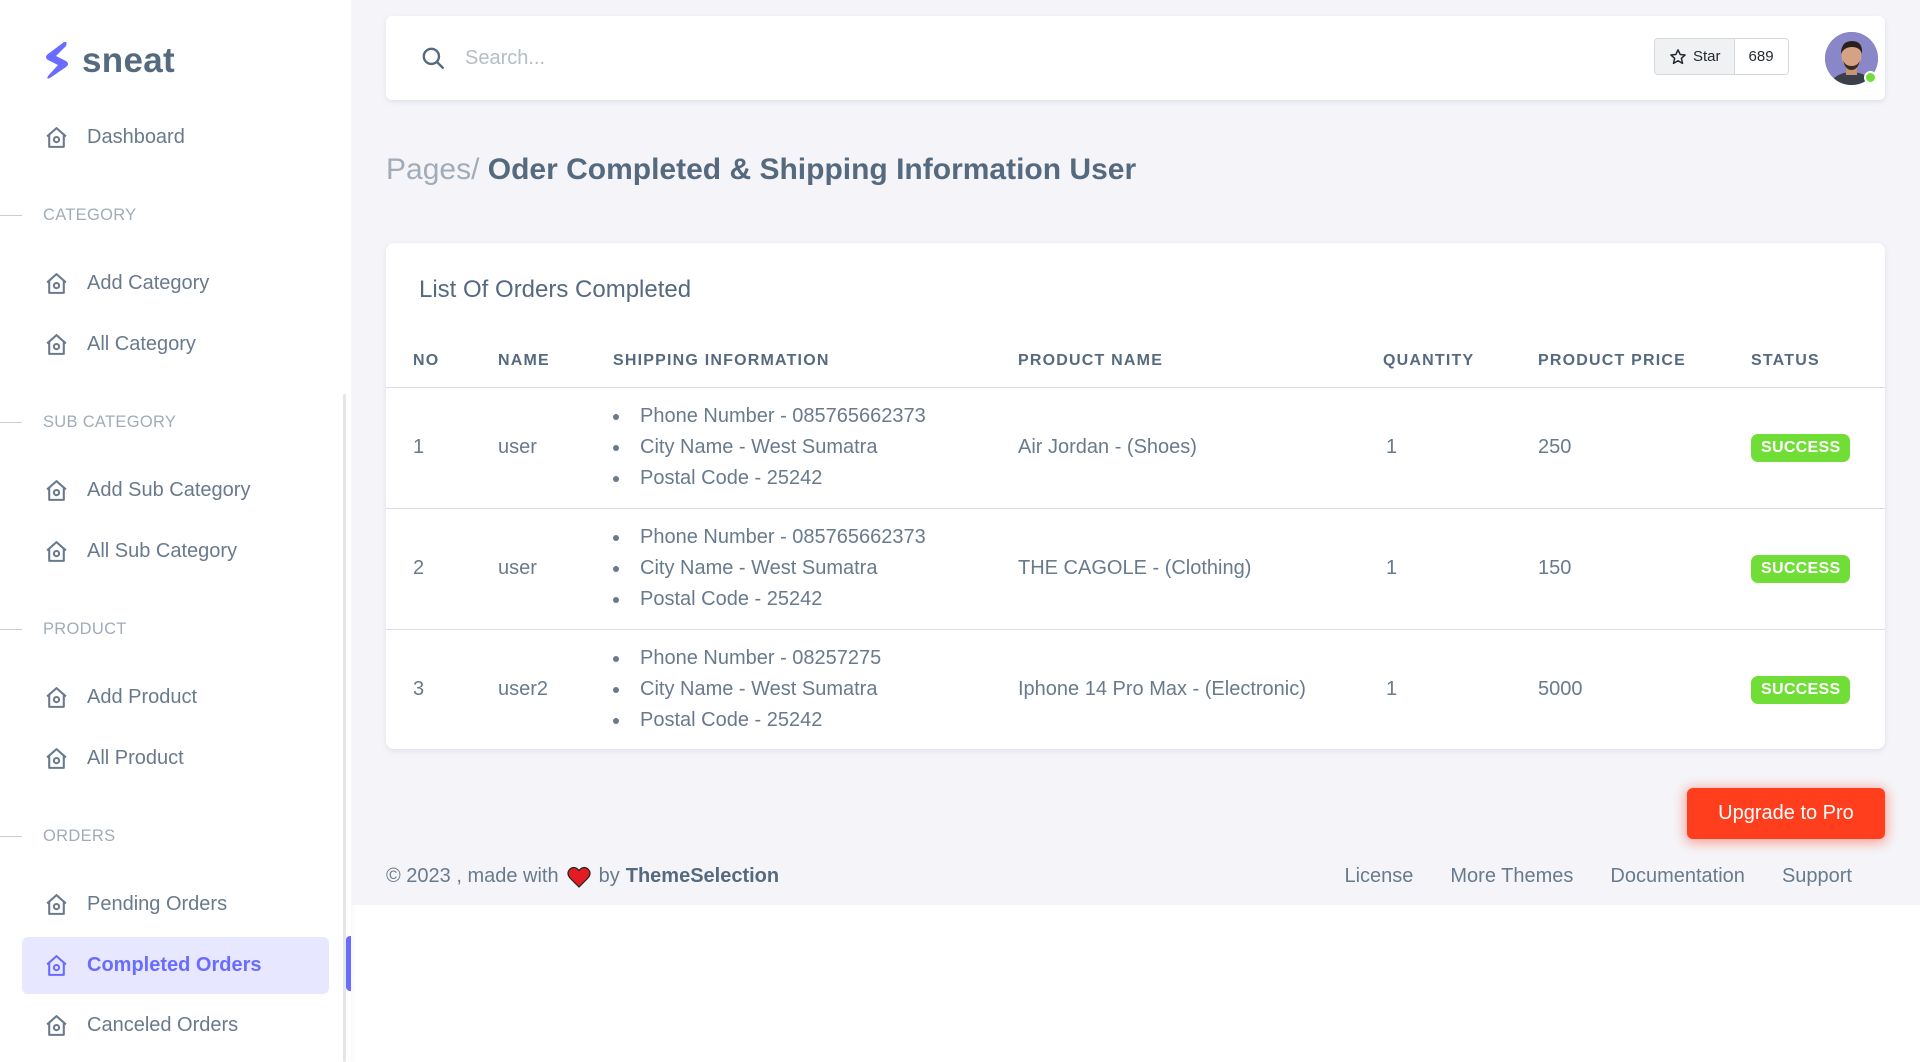 The width and height of the screenshot is (1920, 1062). Describe the element at coordinates (88, 422) in the screenshot. I see `menu-header-sub-category: SUB CATEGORY` at that location.